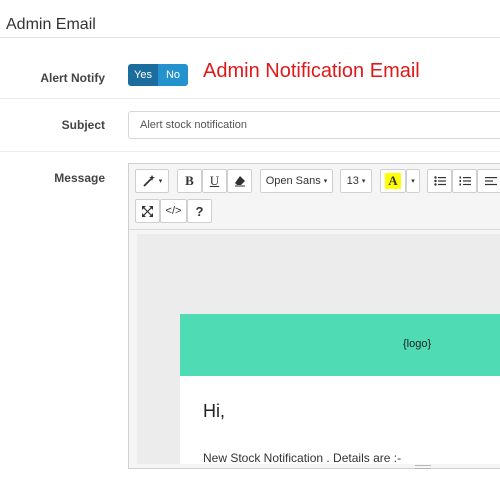 The width and height of the screenshot is (500, 500). I want to click on text-color-dropdown: ▾, so click(413, 181).